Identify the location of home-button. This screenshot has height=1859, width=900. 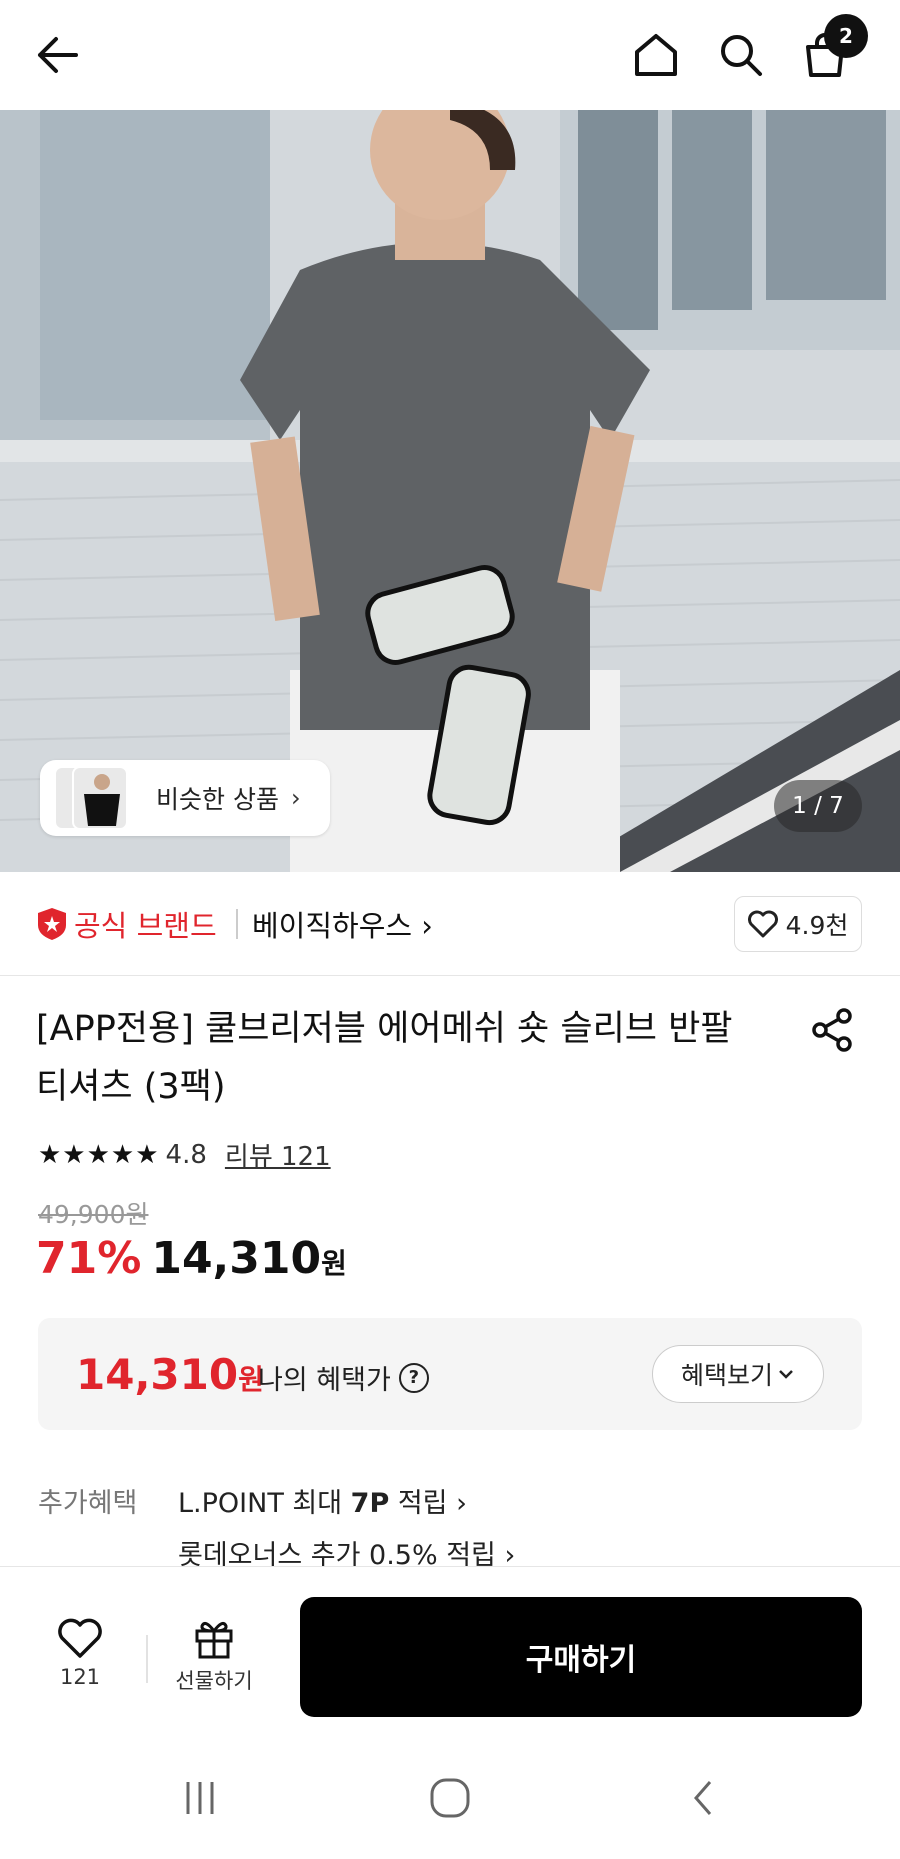
(656, 55).